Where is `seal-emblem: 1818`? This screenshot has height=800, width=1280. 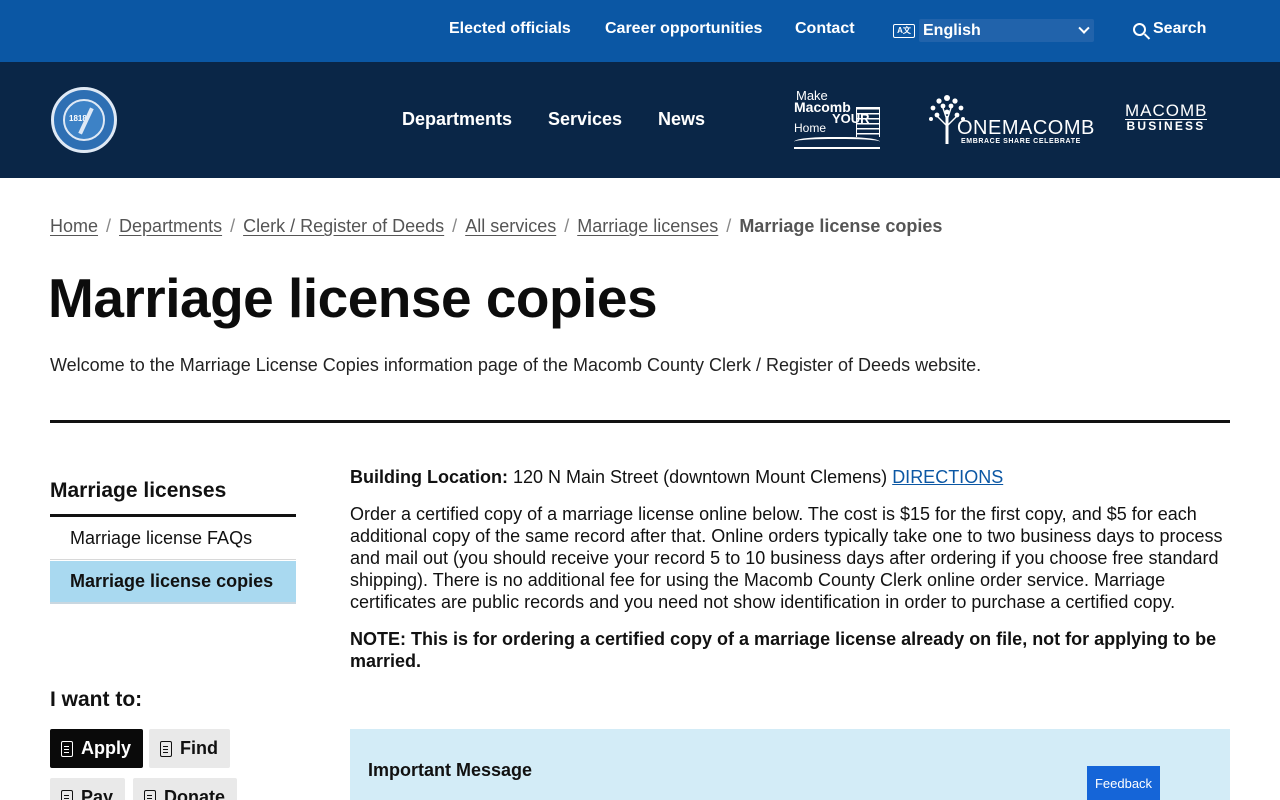
seal-emblem: 1818 is located at coordinates (84, 120).